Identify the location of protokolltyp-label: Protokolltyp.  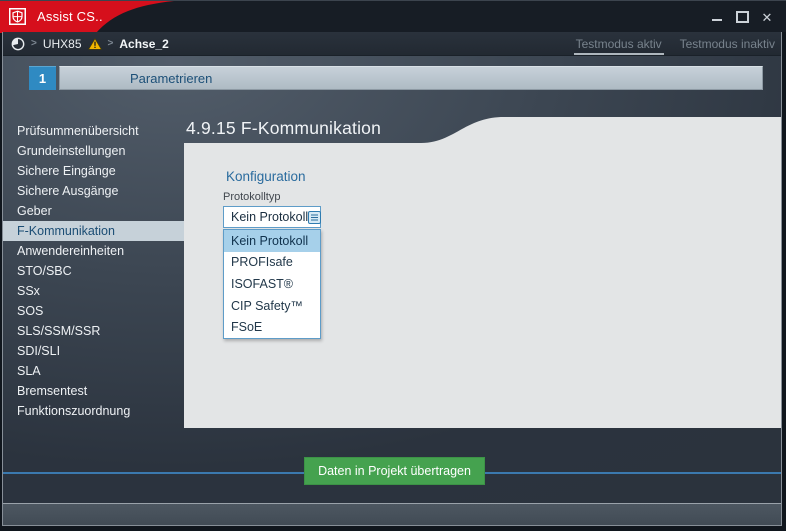
(252, 197).